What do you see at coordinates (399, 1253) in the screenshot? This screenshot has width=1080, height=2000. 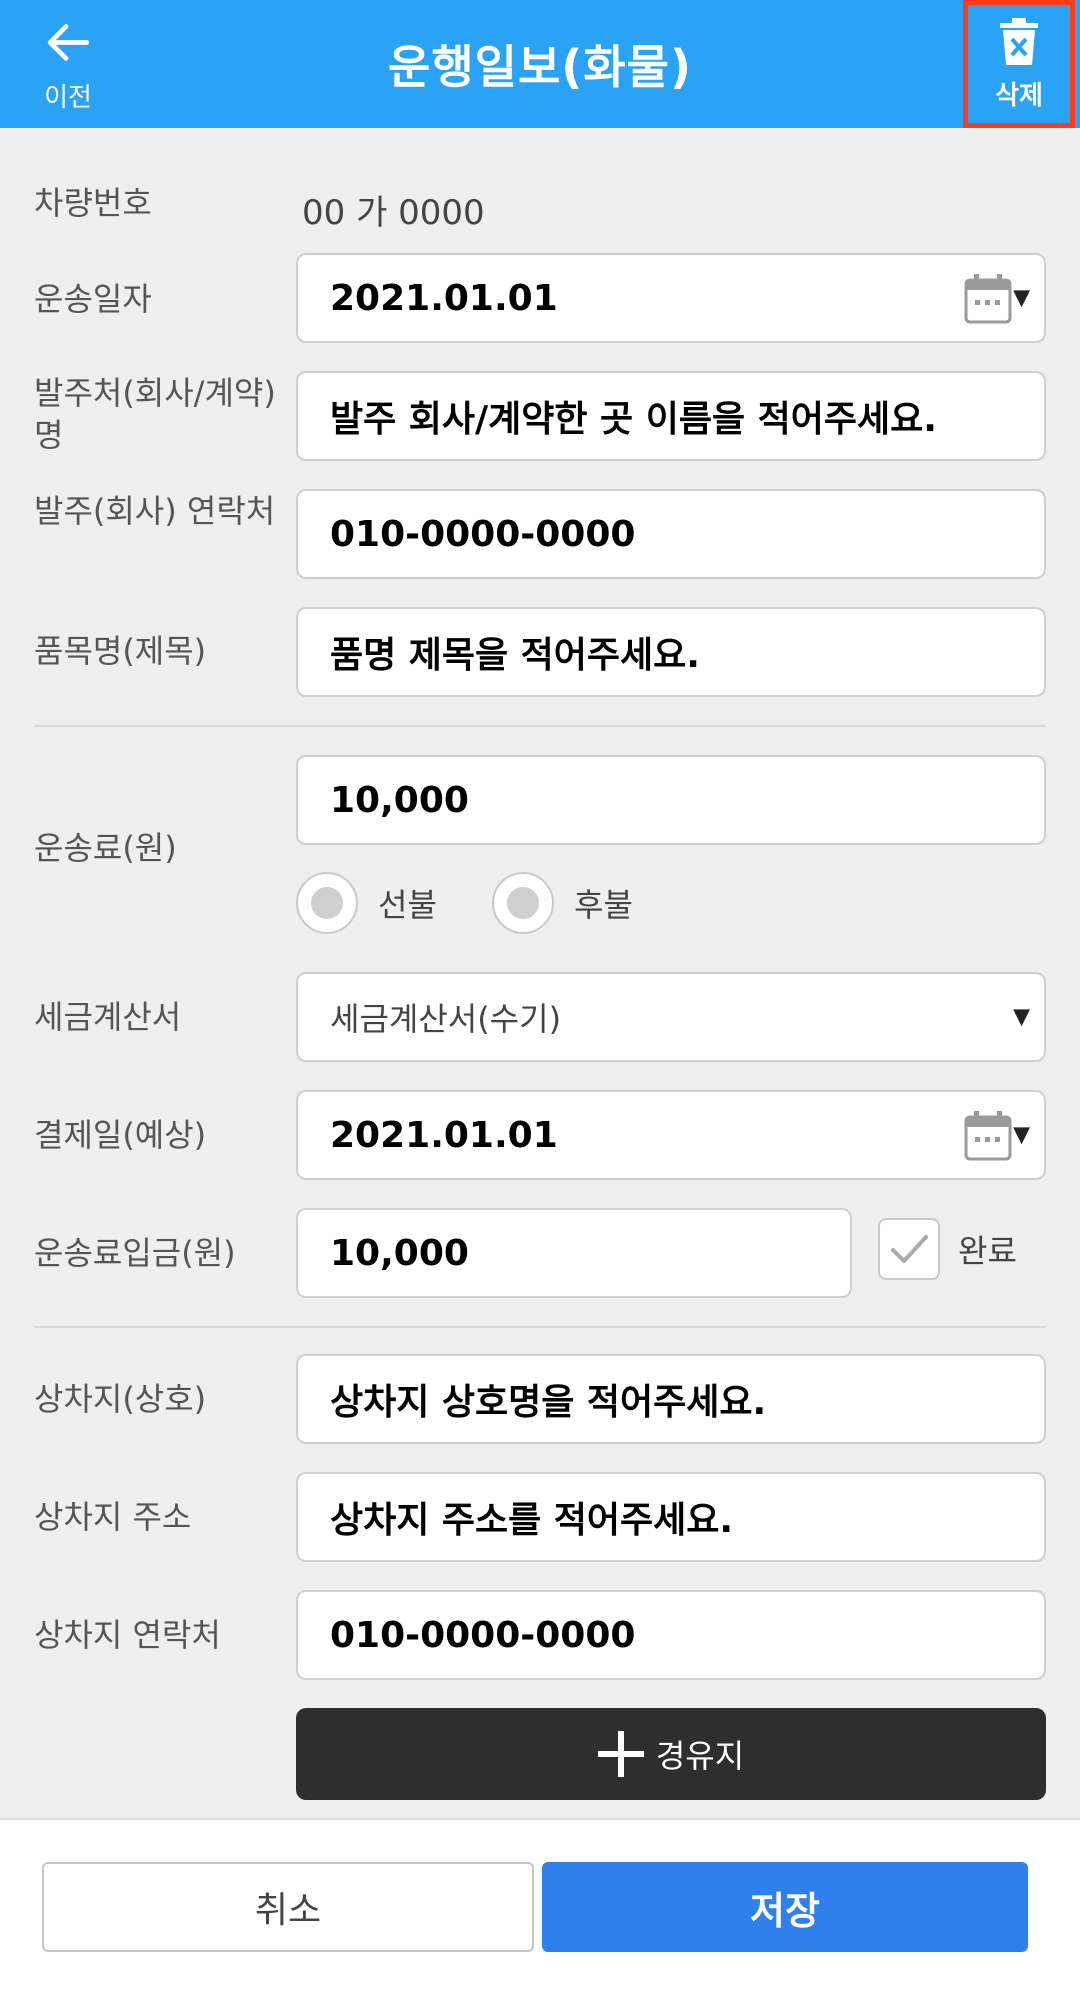 I see `fare-deposit-value: 10,000` at bounding box center [399, 1253].